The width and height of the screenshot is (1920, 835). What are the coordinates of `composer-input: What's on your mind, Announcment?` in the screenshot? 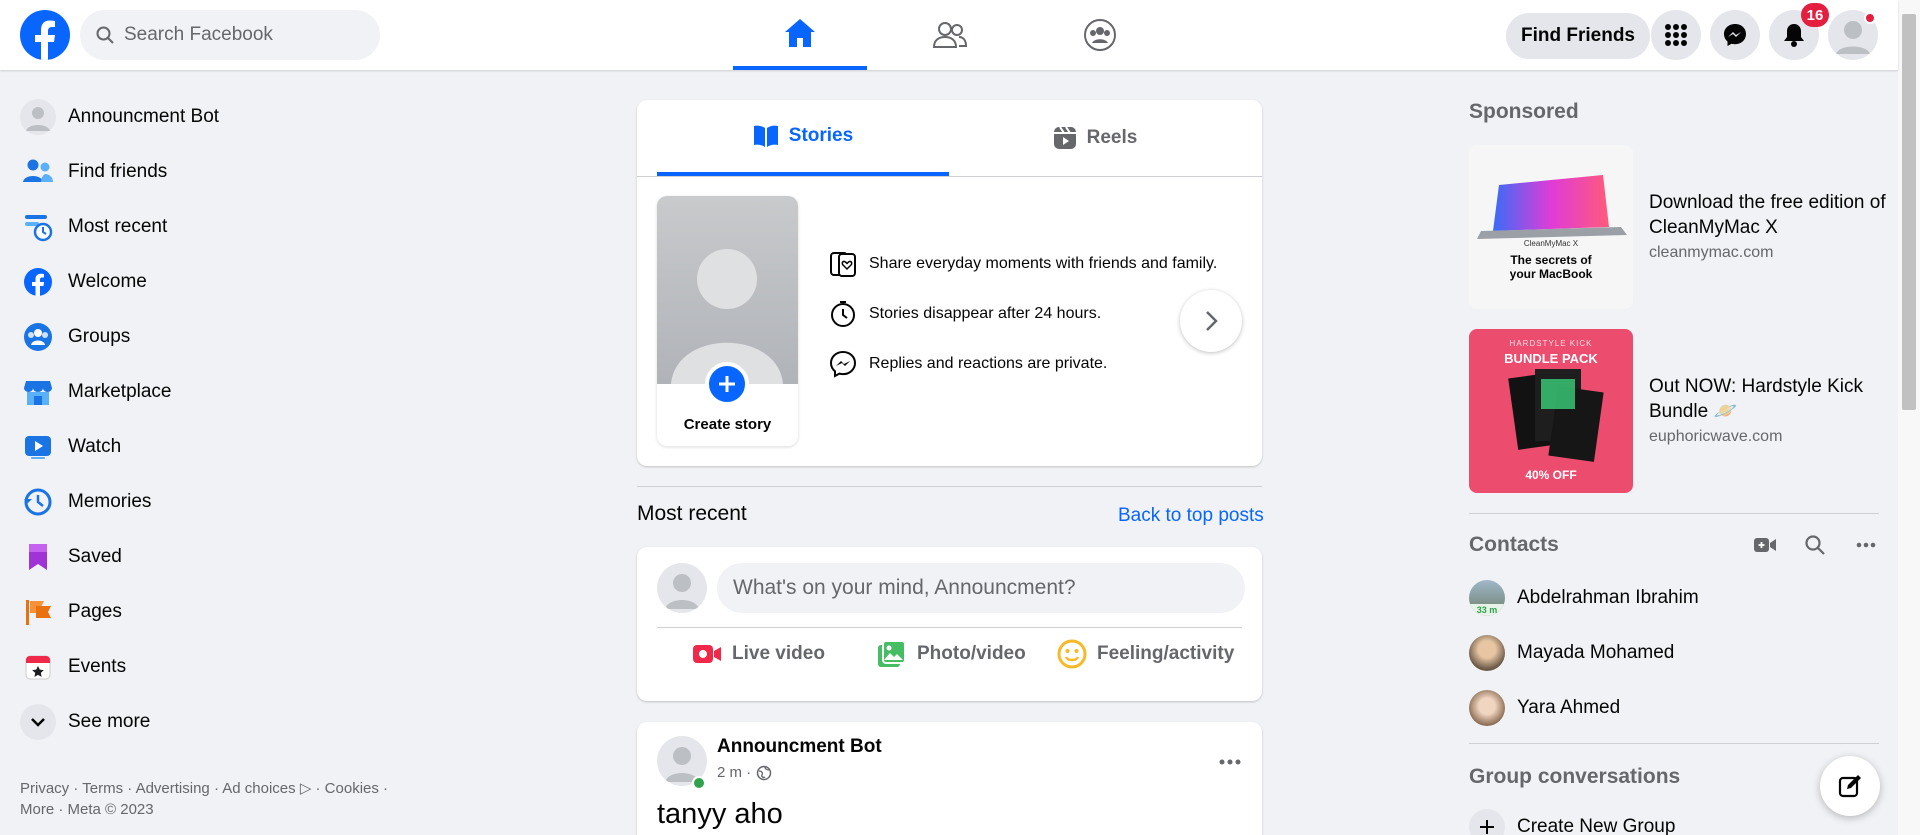 It's located at (981, 588).